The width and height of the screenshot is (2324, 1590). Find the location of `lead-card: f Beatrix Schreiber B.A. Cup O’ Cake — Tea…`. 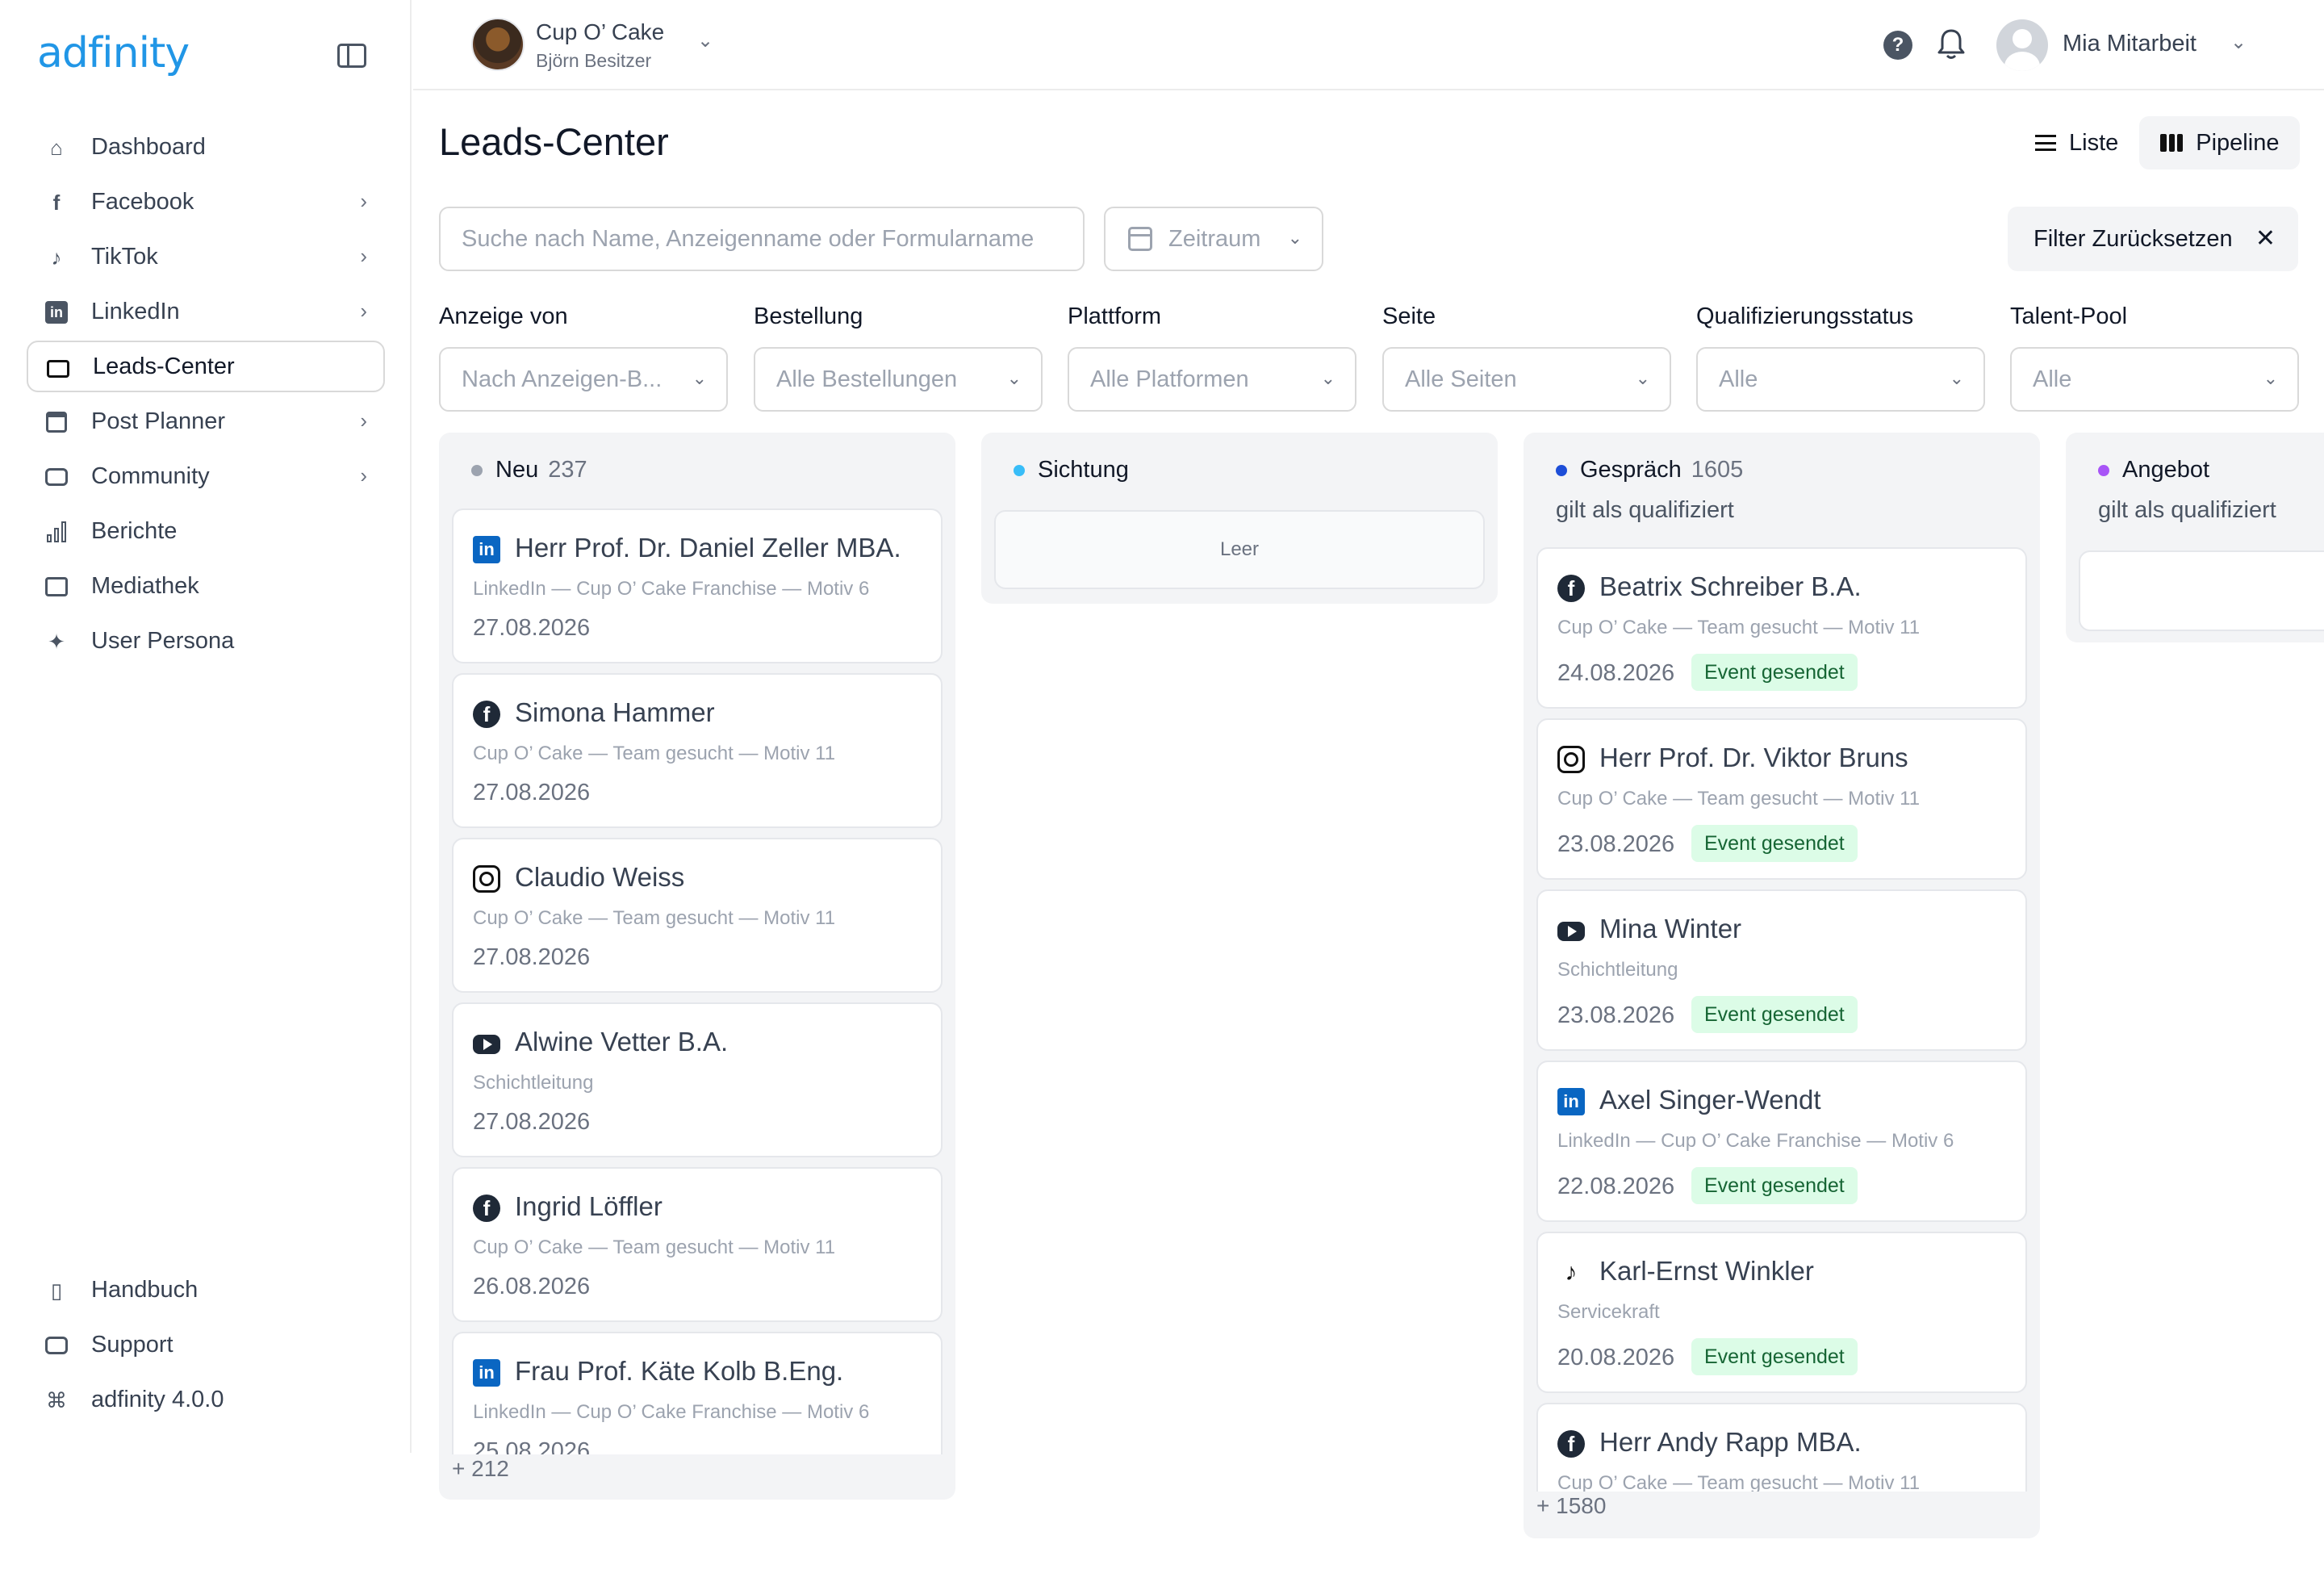

lead-card: f Beatrix Schreiber B.A. Cup O’ Cake — Tea… is located at coordinates (1781, 628).